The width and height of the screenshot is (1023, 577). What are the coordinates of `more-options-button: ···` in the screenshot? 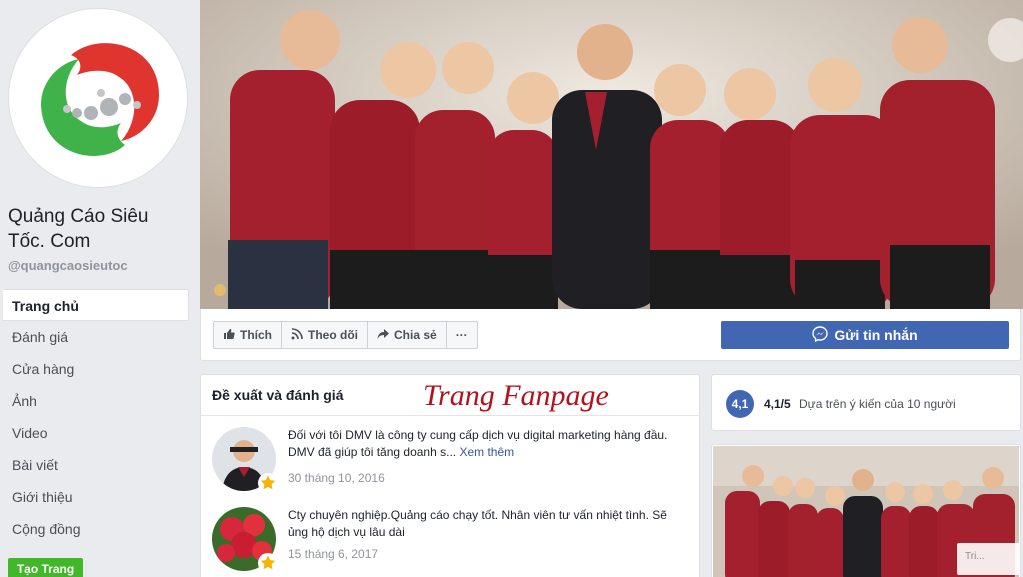 It's located at (462, 335).